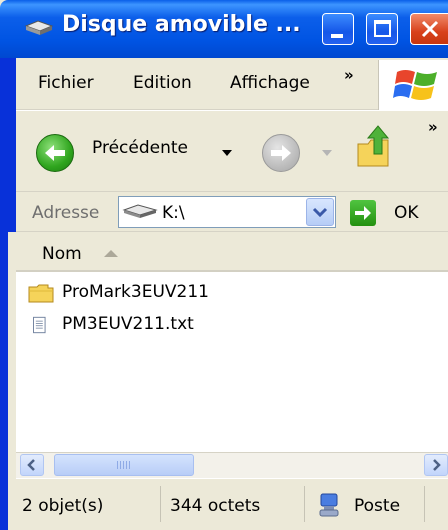  What do you see at coordinates (140, 211) in the screenshot?
I see `drive-small-icon` at bounding box center [140, 211].